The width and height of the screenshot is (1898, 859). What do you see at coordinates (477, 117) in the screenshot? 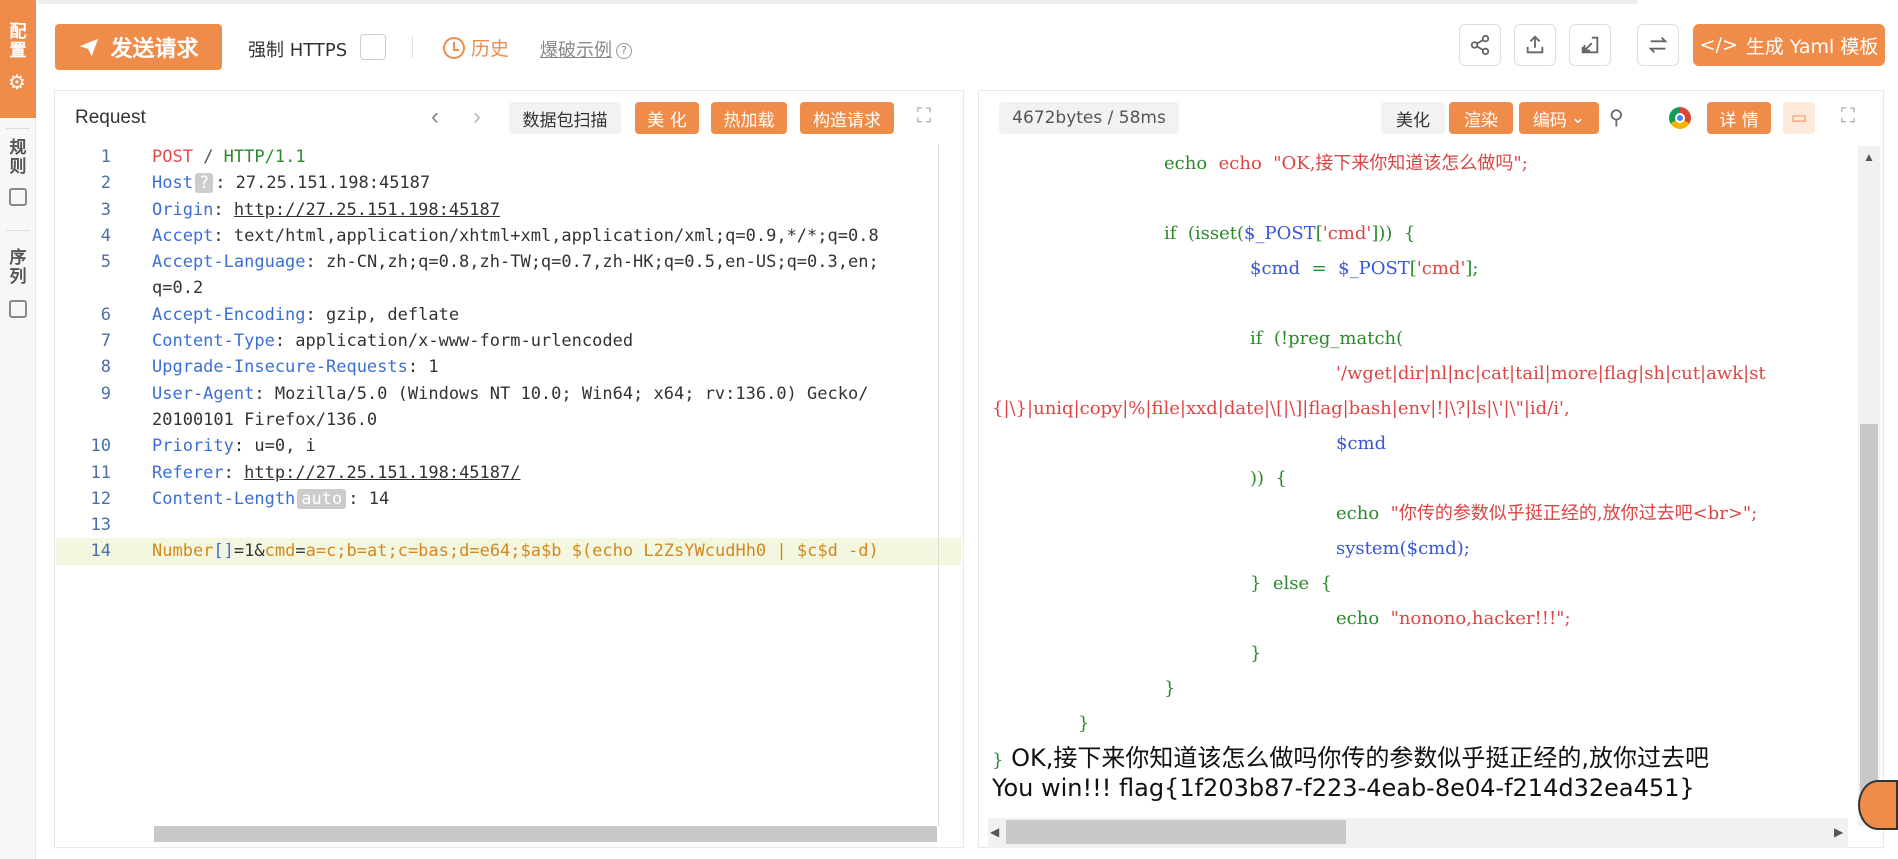
I see `chevron-right-icon: ›` at bounding box center [477, 117].